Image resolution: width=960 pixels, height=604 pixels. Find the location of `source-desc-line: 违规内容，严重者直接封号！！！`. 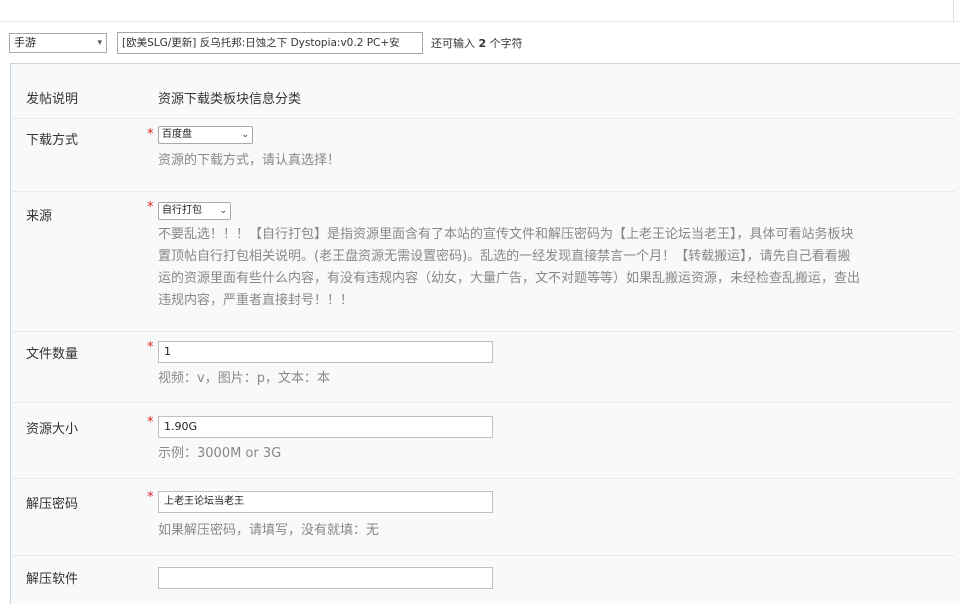

source-desc-line: 违规内容，严重者直接封号！！！ is located at coordinates (256, 300).